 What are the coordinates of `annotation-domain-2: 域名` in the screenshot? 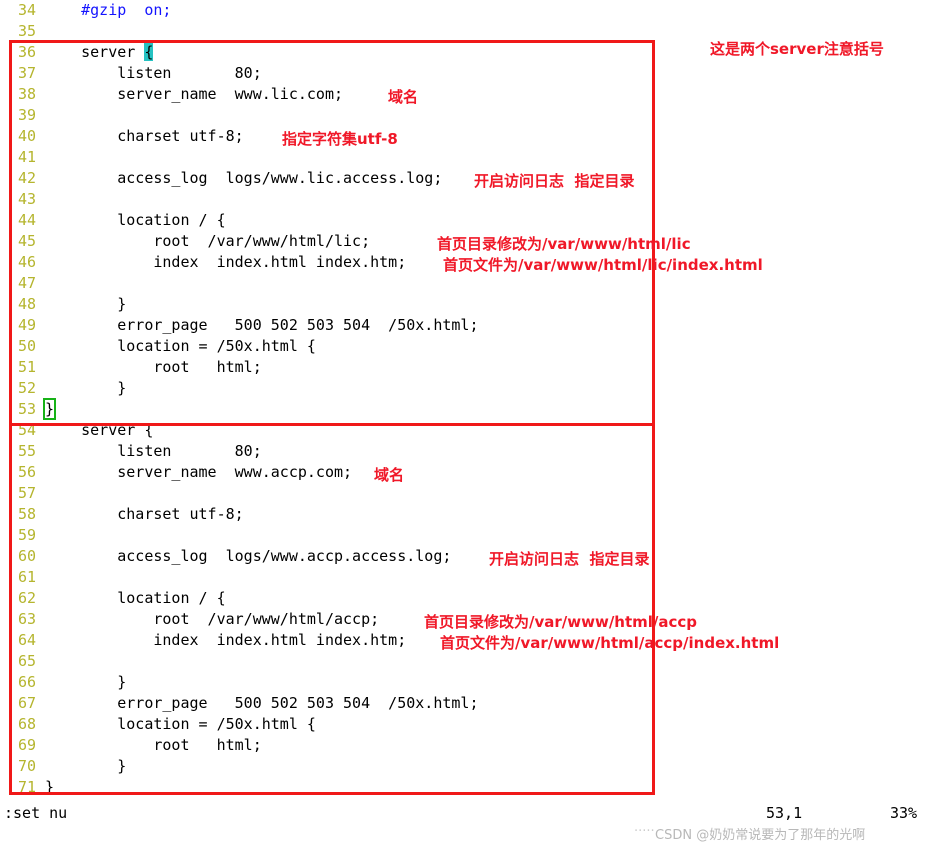 It's located at (389, 475).